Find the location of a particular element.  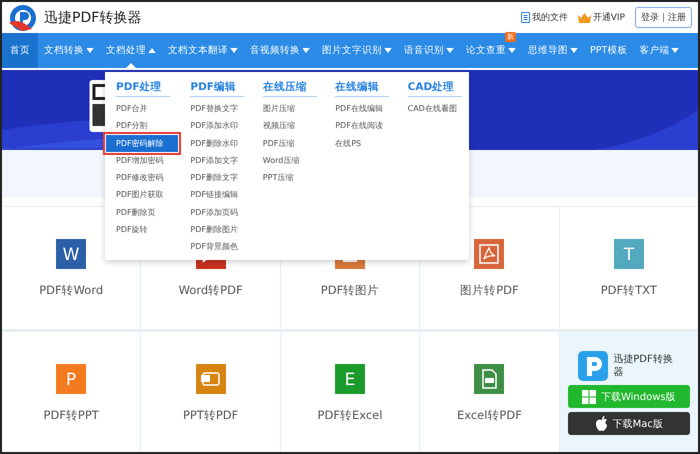

menu-heading: CAD处理 is located at coordinates (435, 88).